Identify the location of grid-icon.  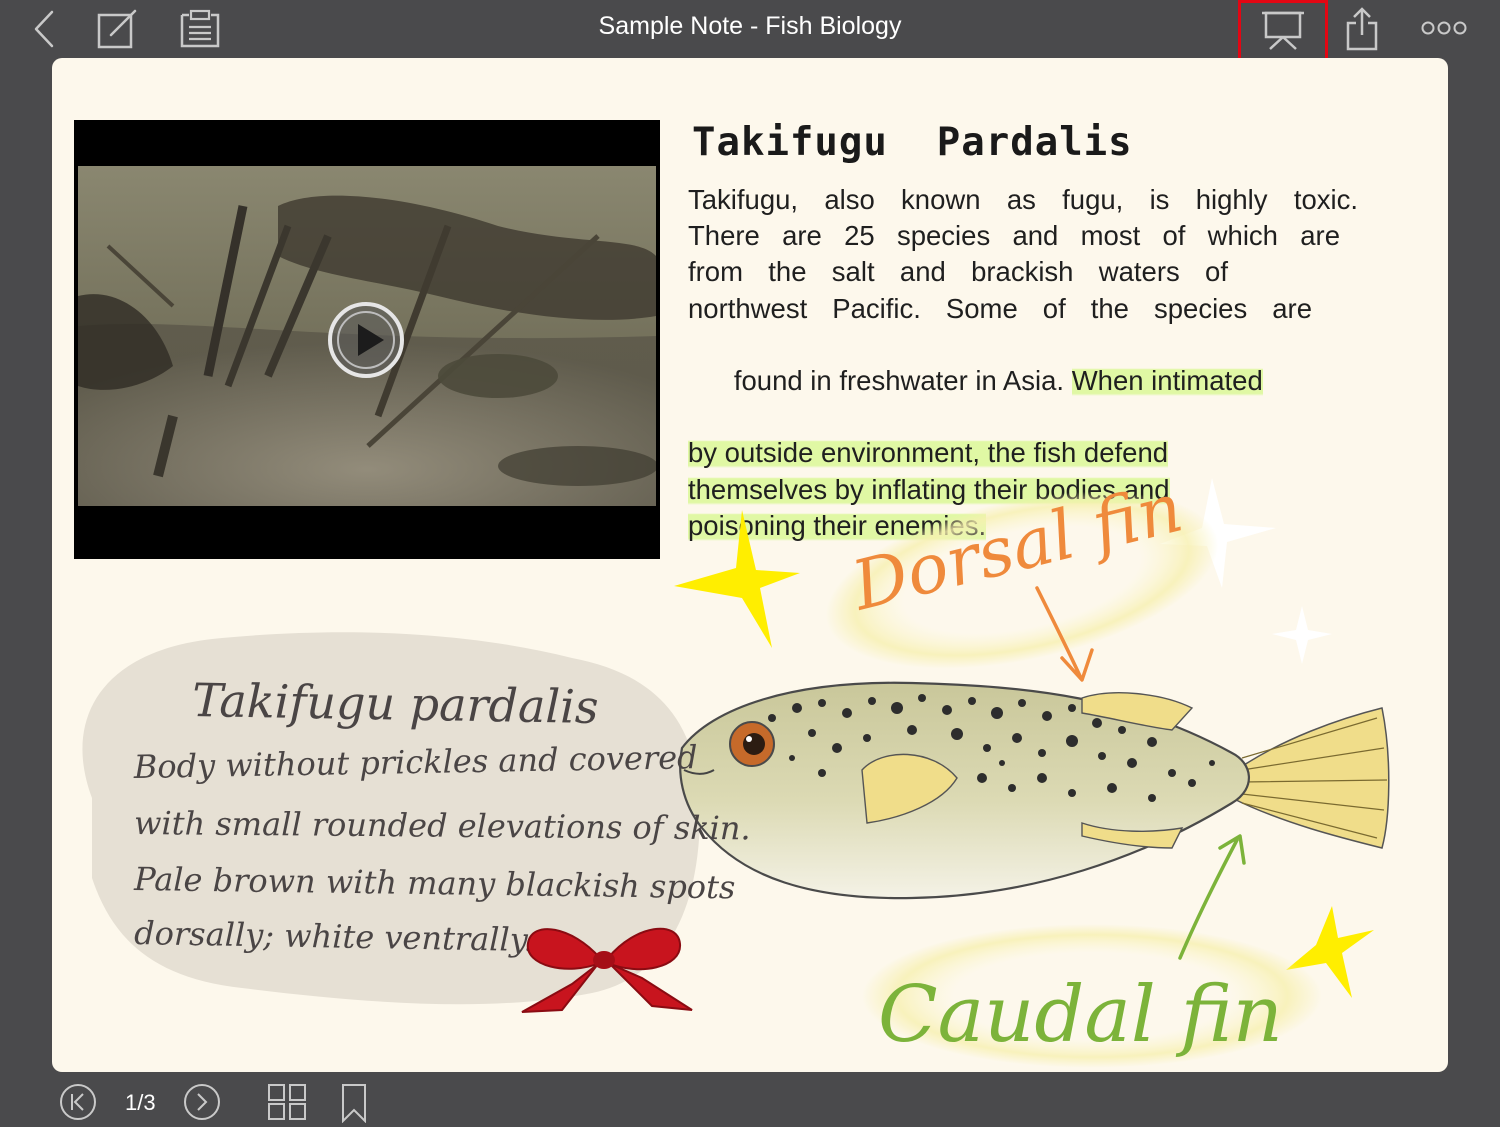
(287, 1102).